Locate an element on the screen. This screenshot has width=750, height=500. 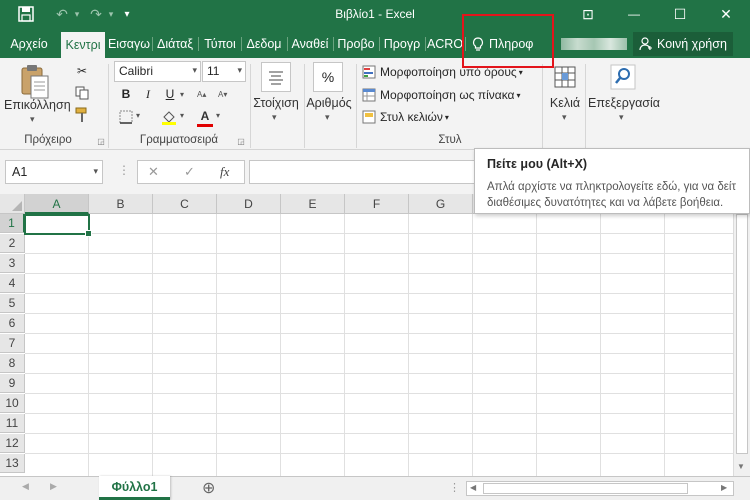
row-header: 9 is located at coordinates (12, 383).